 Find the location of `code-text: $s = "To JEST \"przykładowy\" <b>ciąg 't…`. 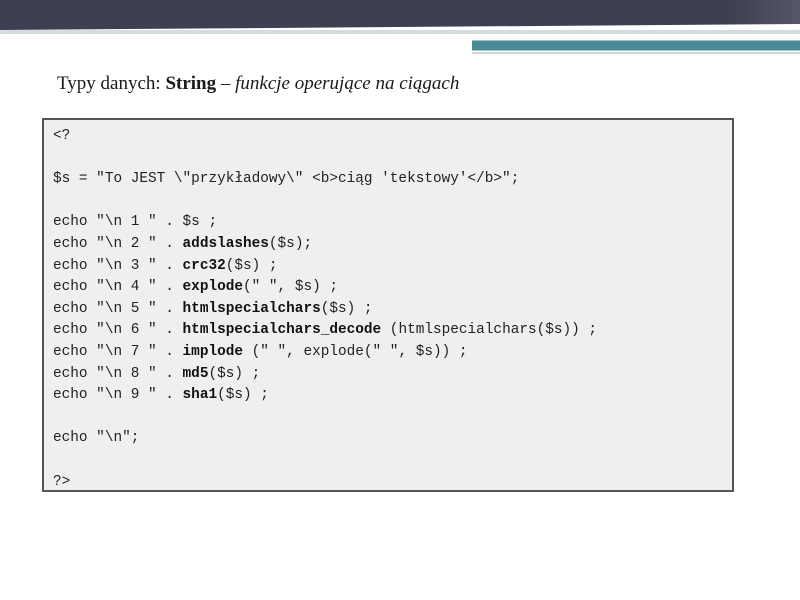

code-text: $s = "To JEST \"przykładowy\" <b>ciąg 't… is located at coordinates (286, 179).